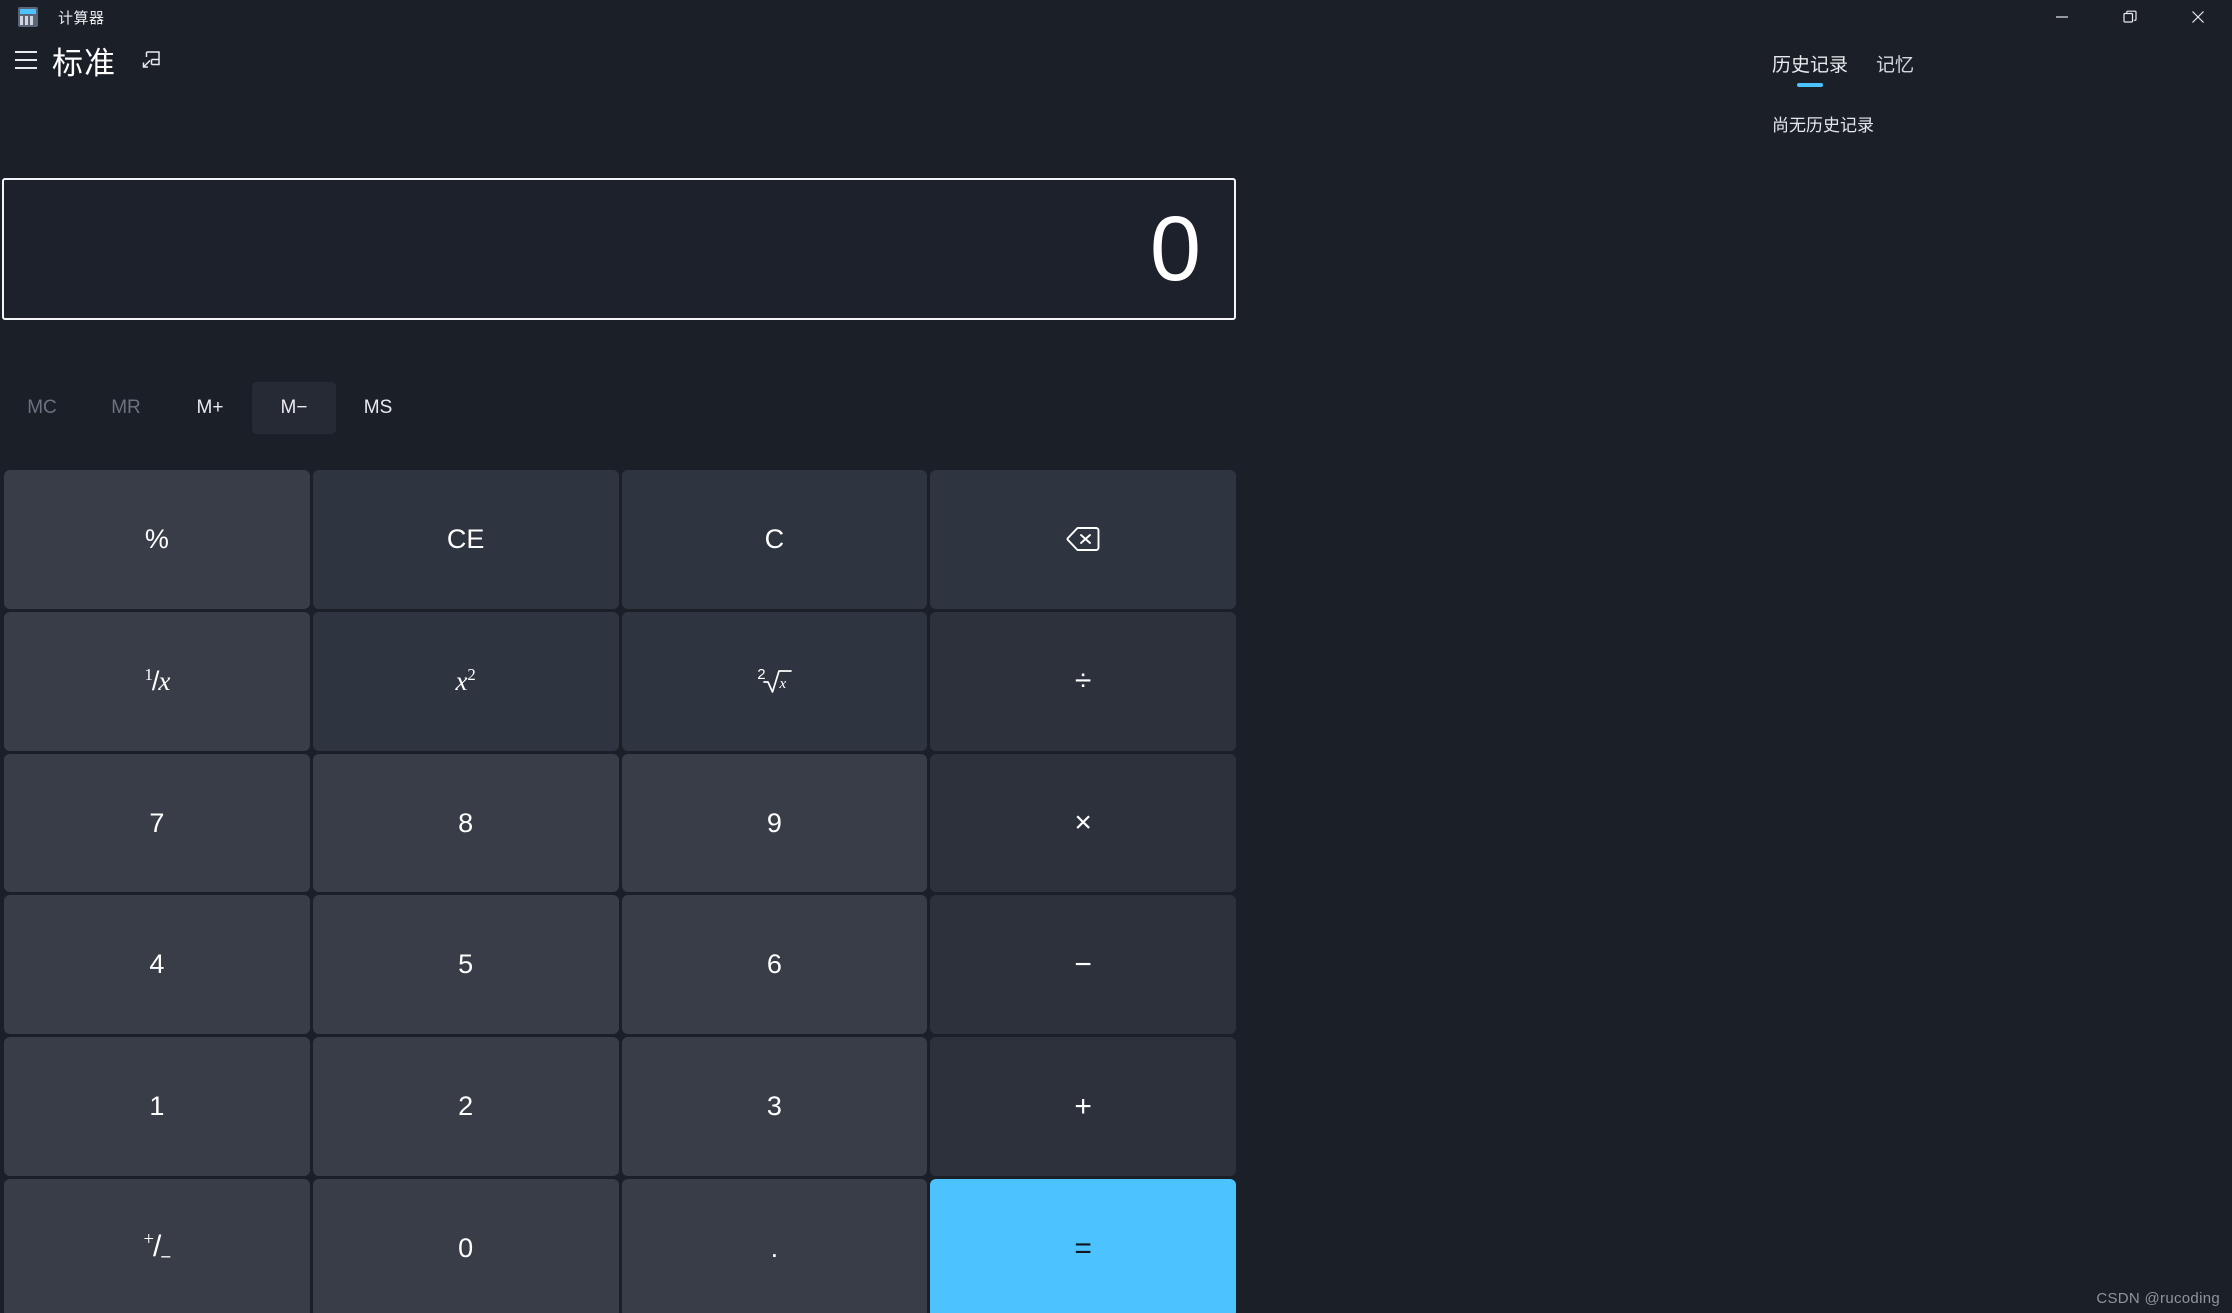  What do you see at coordinates (620, 408) in the screenshot?
I see `memory-button-row: MC MR M+ M− MS` at bounding box center [620, 408].